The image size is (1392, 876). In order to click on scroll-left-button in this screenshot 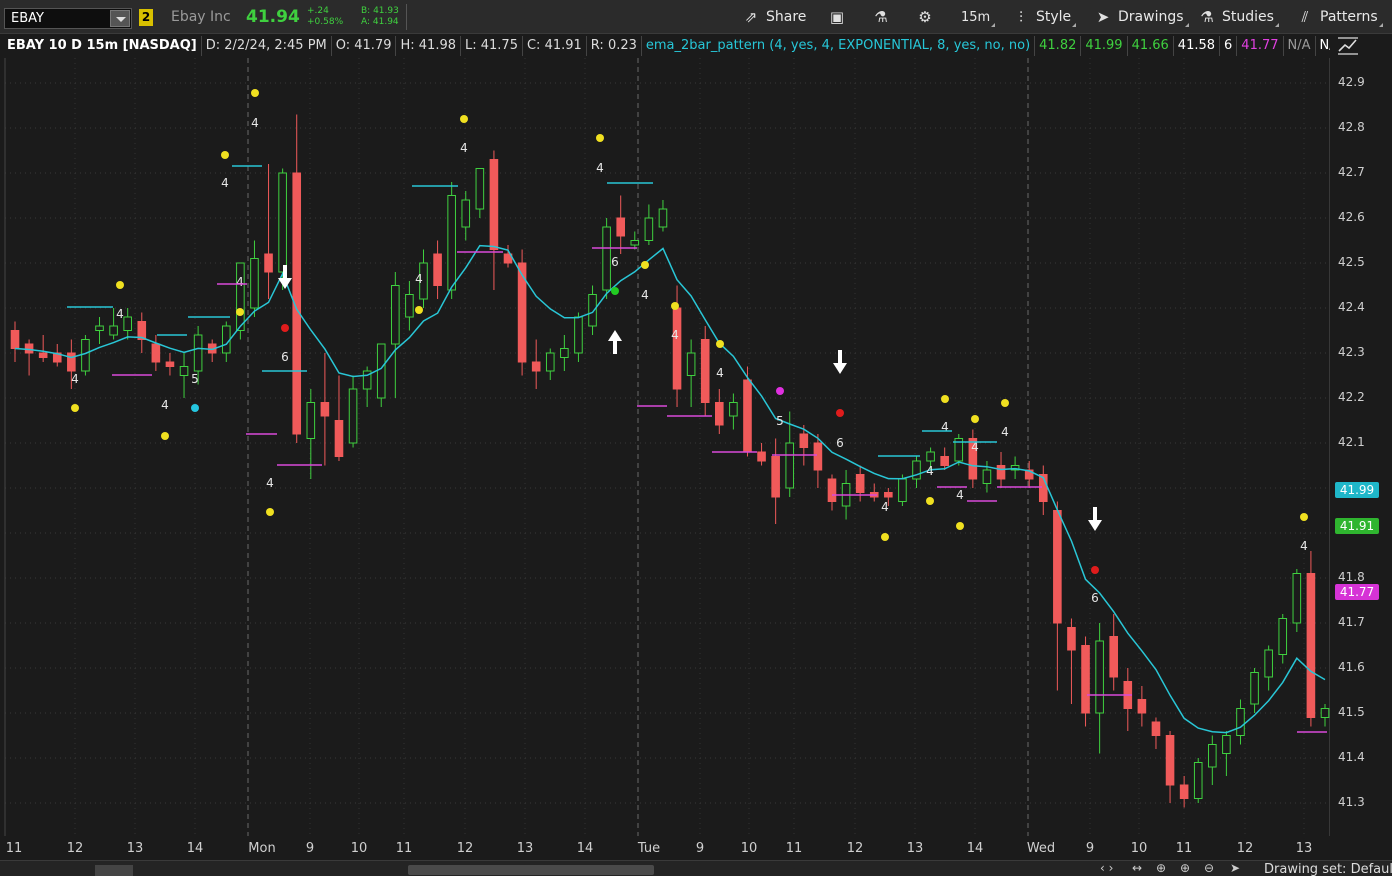, I will do `click(114, 870)`.